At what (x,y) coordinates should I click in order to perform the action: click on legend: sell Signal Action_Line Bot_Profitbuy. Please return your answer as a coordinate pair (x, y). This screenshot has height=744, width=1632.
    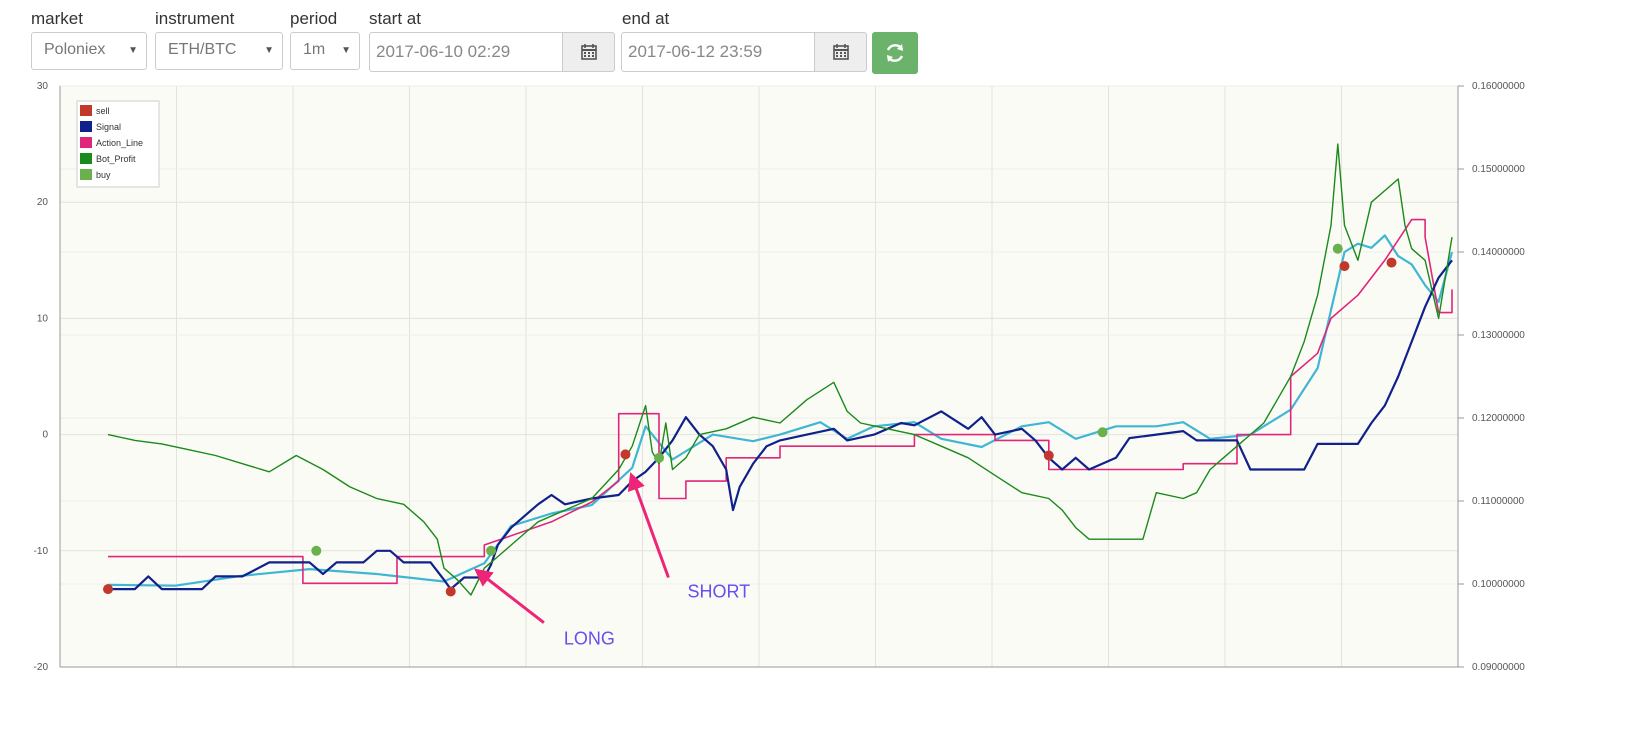
    Looking at the image, I should click on (118, 144).